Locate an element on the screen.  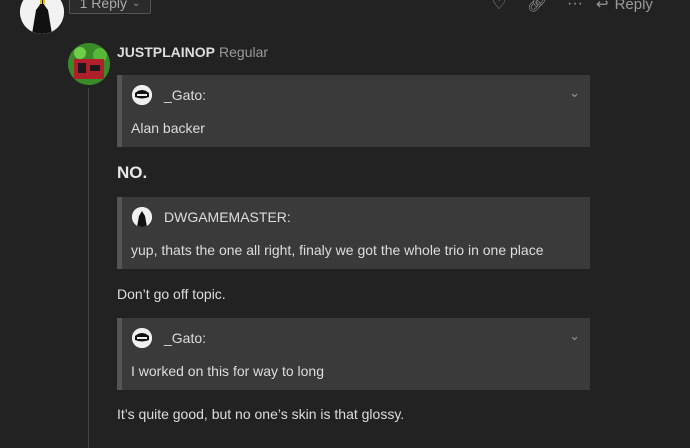
replies-count-label: 1 Reply is located at coordinates (103, 5).